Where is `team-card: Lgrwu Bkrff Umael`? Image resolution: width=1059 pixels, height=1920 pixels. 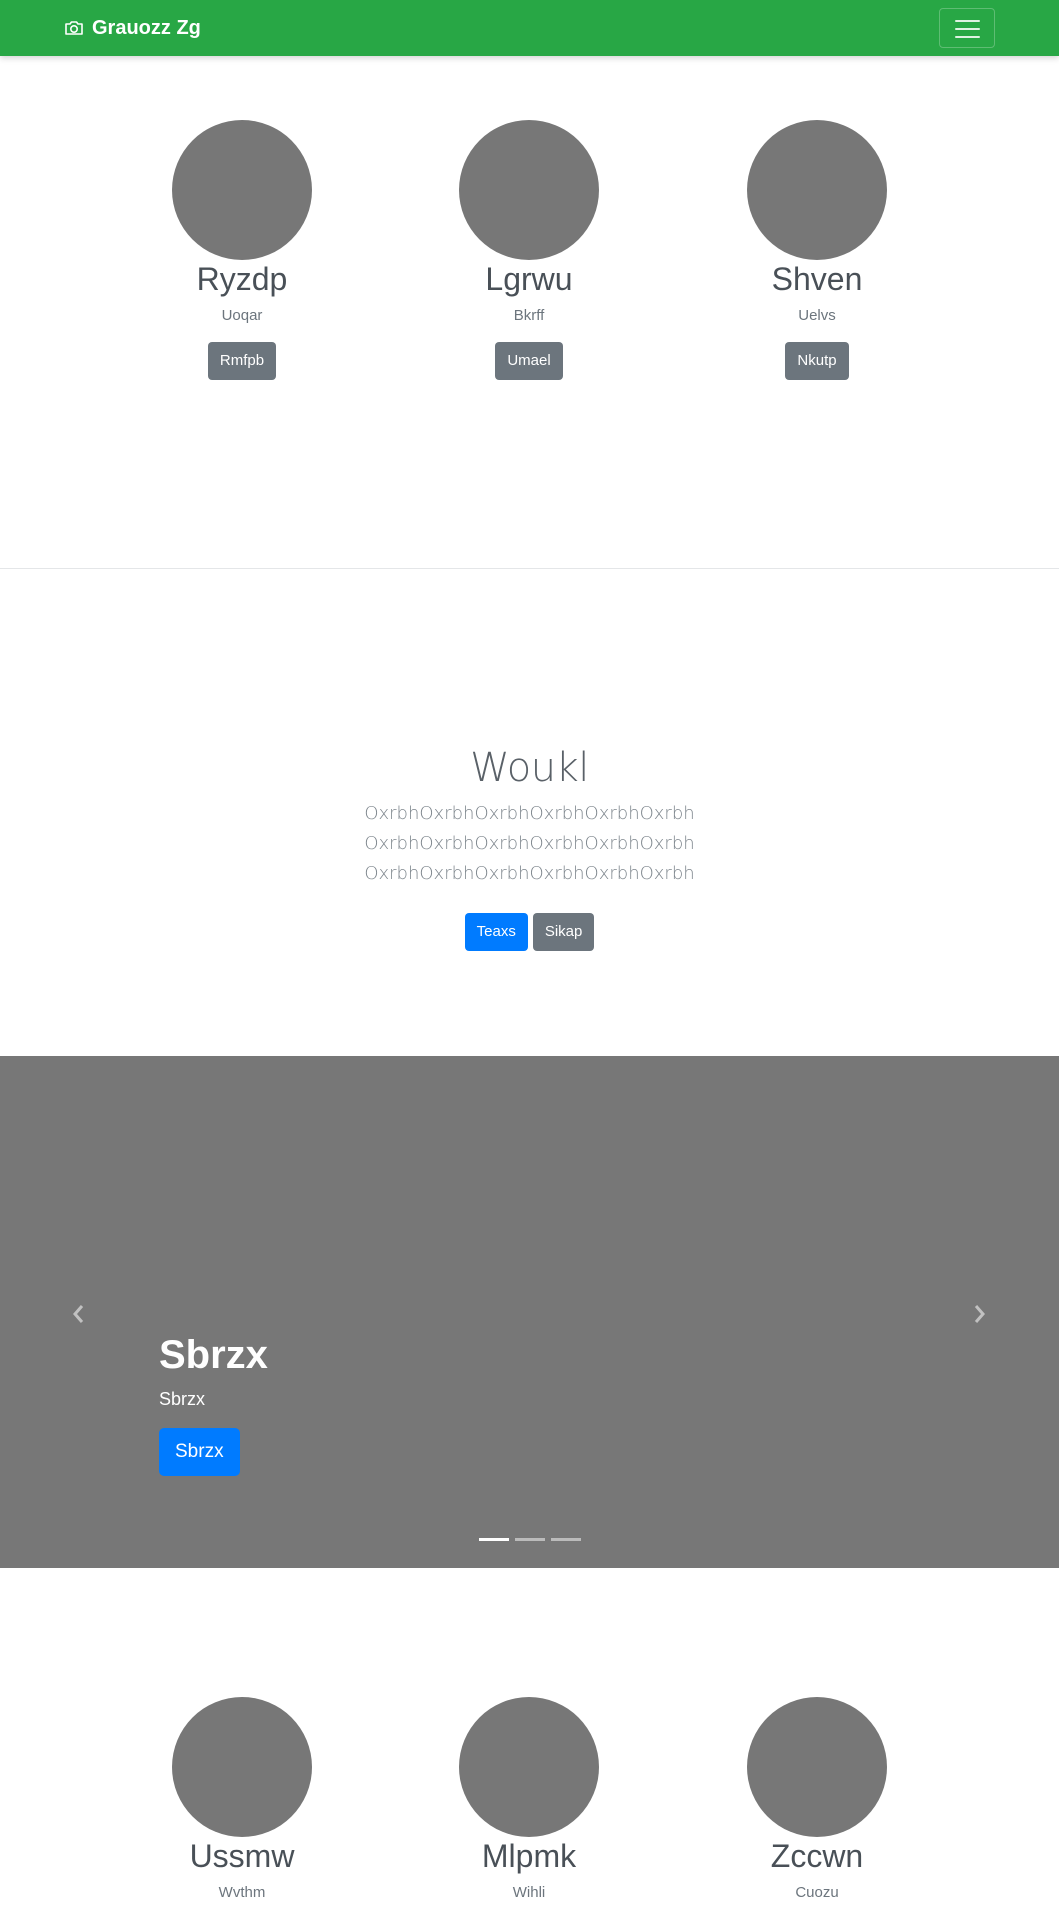
team-card: Lgrwu Bkrff Umael is located at coordinates (529, 250).